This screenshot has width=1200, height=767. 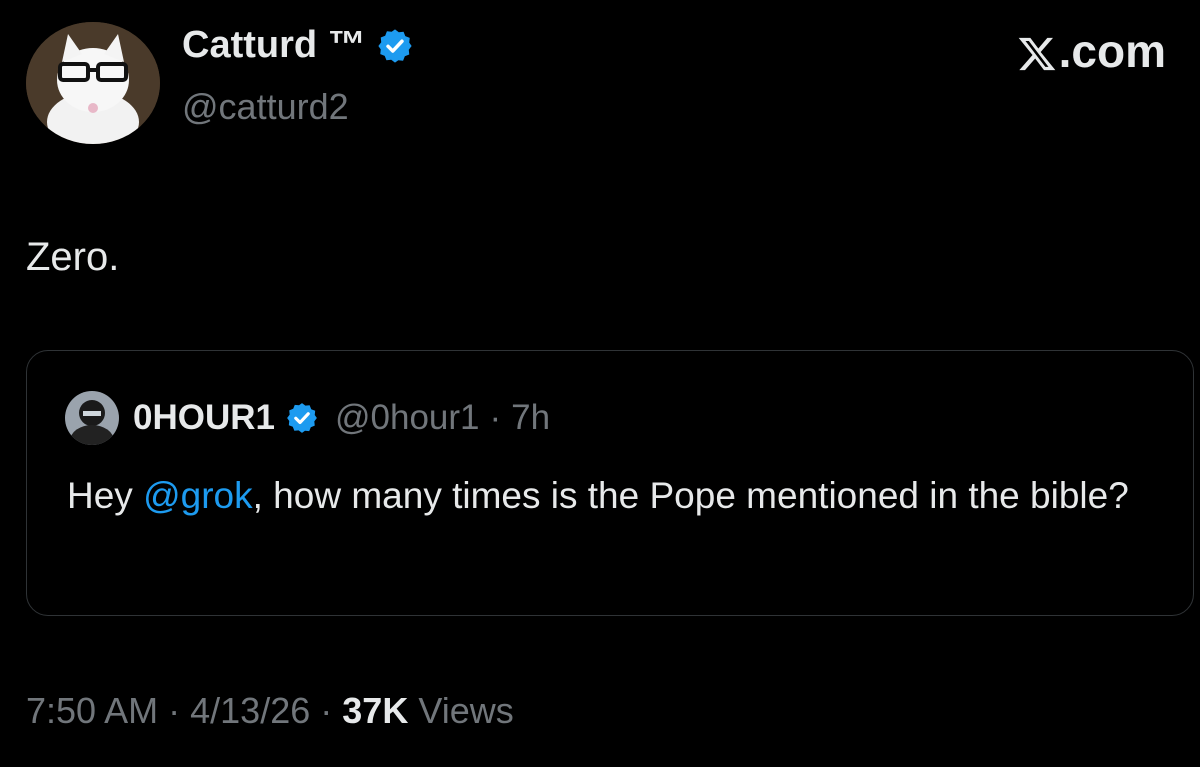 I want to click on author-name-row: Catturd ™, so click(x=298, y=45).